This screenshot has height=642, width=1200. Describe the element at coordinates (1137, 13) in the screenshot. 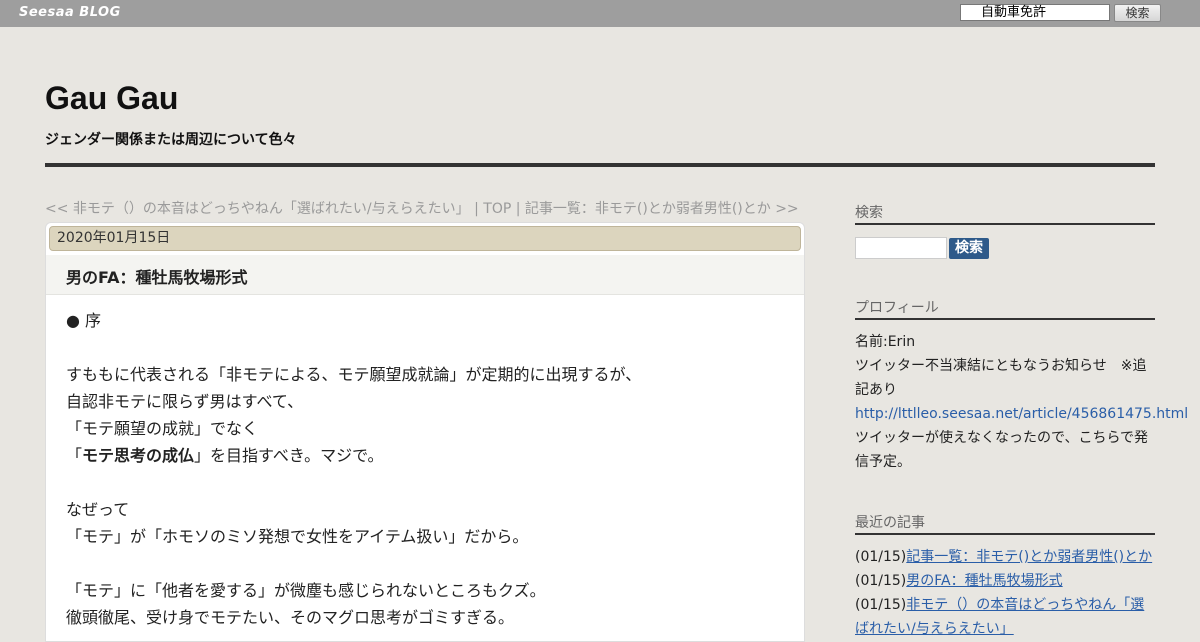

I see `top-search-button: 検索` at that location.